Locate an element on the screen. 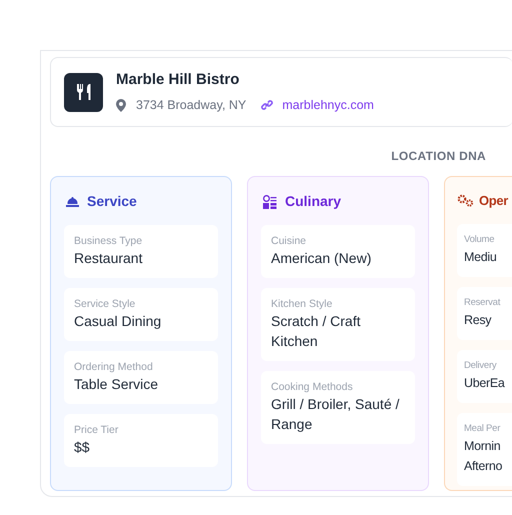 The height and width of the screenshot is (515, 512). section-heading: LOCATION DNA is located at coordinates (438, 156).